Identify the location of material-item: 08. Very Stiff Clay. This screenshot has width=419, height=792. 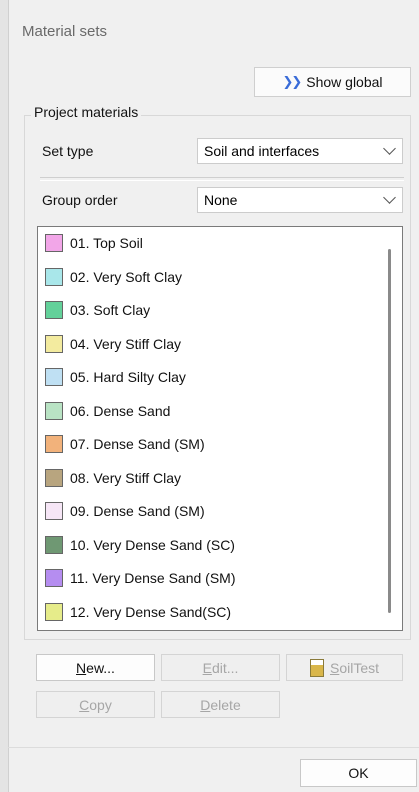
(113, 478).